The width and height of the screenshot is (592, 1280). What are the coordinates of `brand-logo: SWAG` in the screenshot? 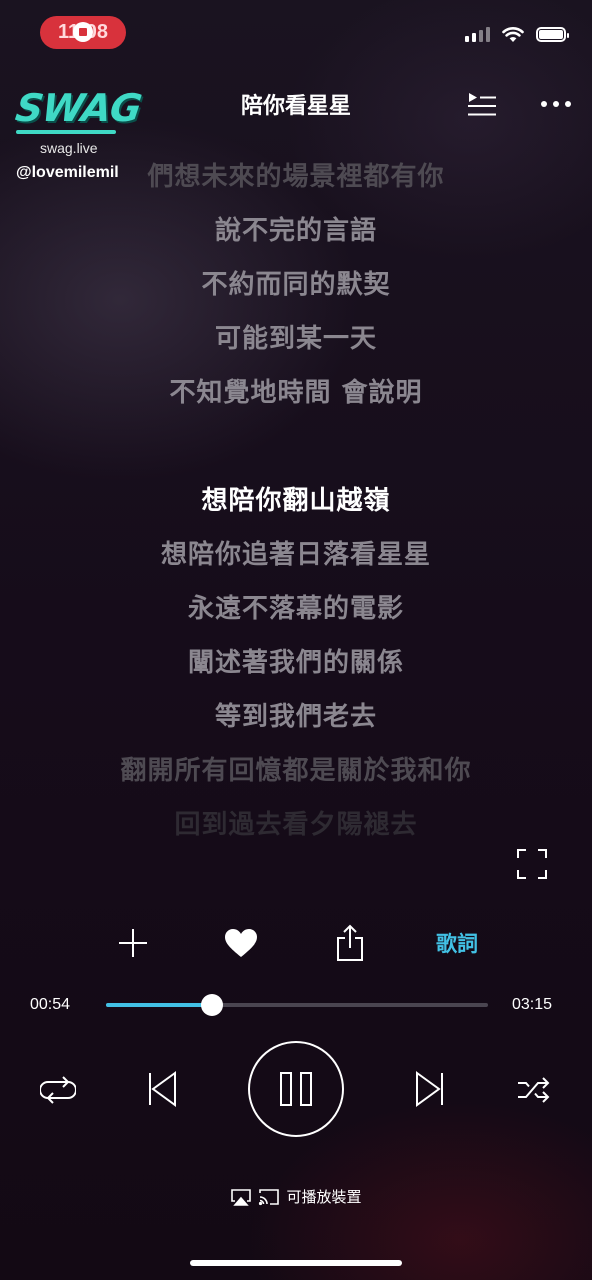 It's located at (78, 108).